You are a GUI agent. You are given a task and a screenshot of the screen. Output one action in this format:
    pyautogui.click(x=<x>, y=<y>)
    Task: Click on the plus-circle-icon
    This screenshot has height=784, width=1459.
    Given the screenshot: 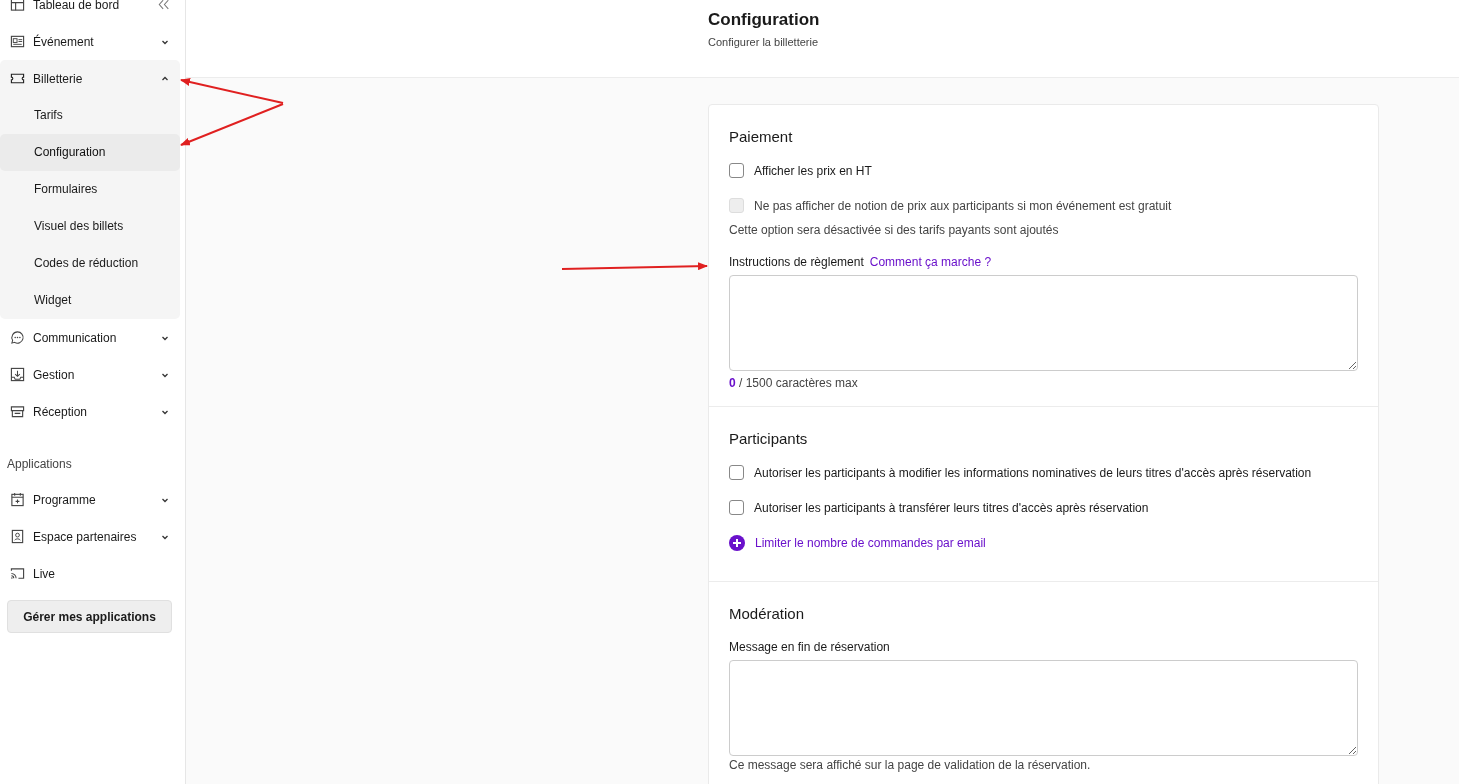 What is the action you would take?
    pyautogui.click(x=737, y=543)
    